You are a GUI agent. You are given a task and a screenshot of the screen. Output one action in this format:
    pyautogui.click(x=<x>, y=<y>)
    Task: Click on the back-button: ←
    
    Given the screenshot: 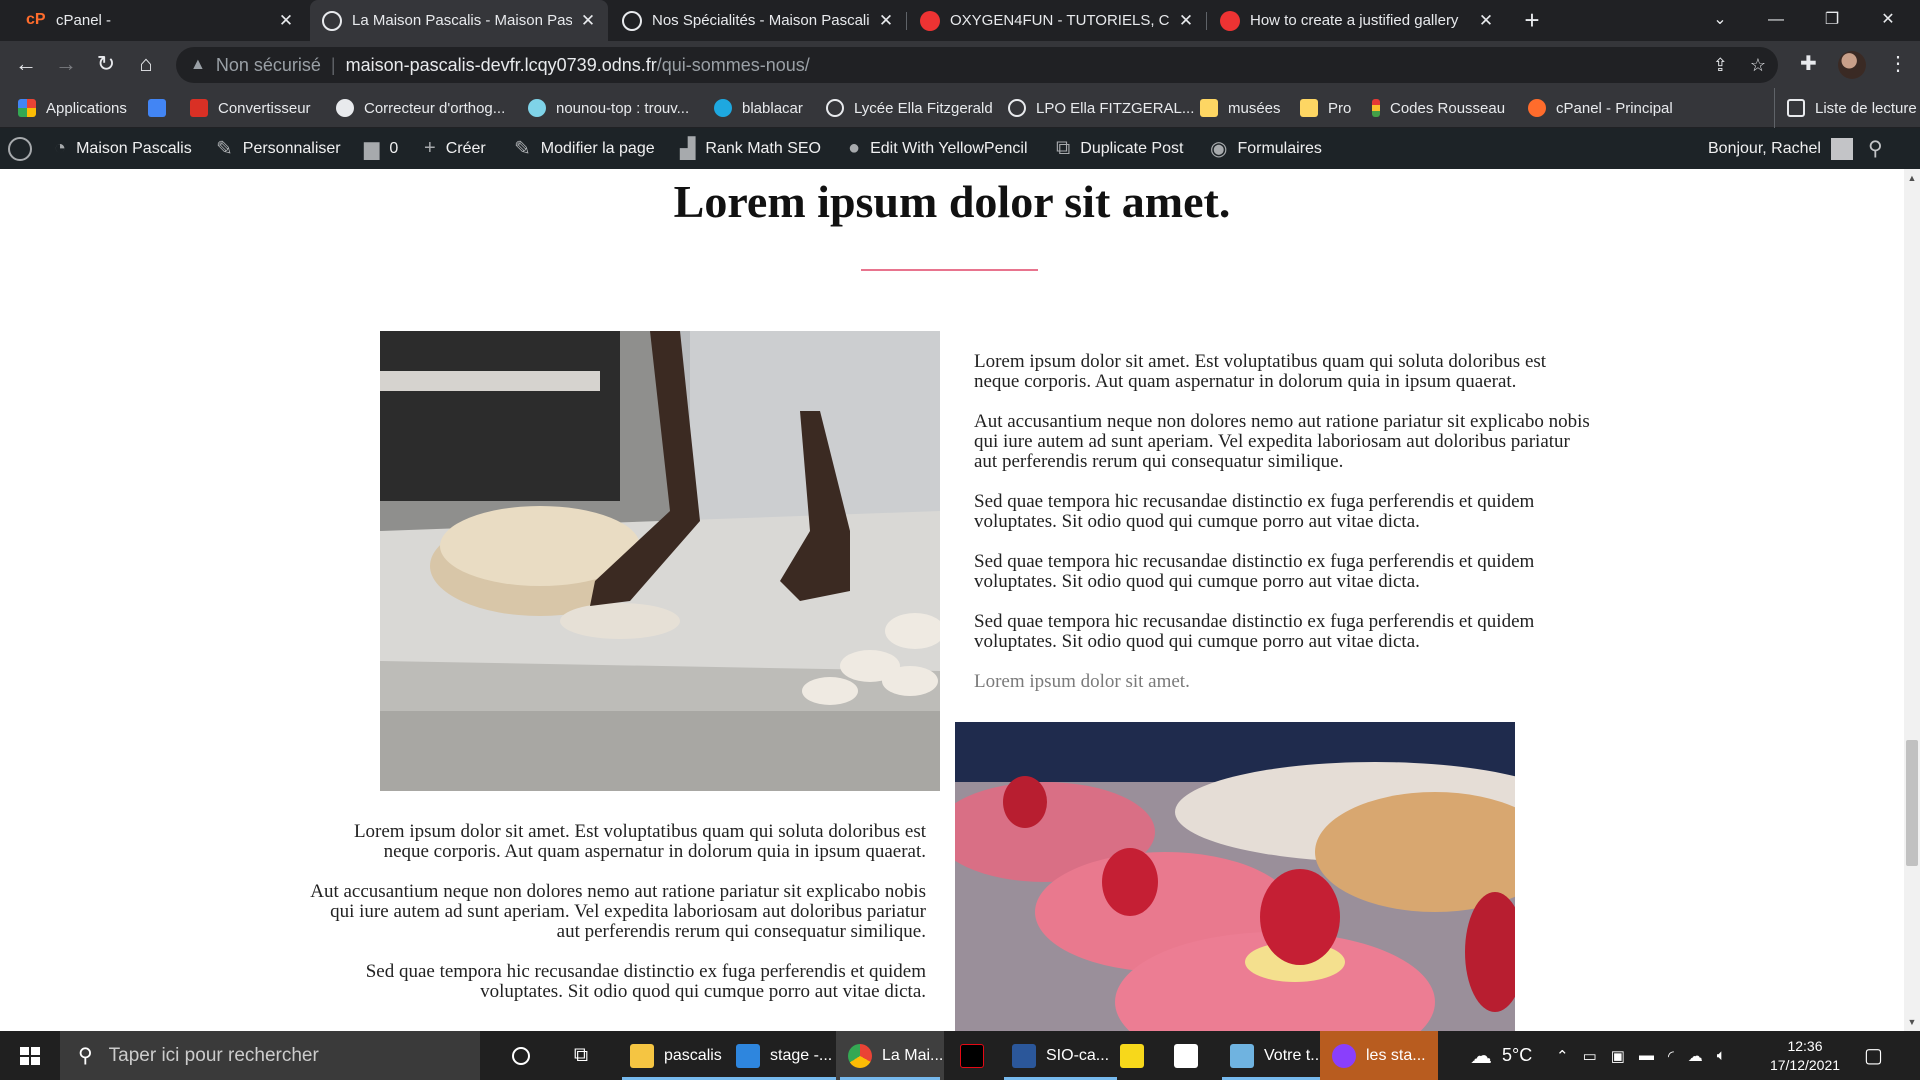 What is the action you would take?
    pyautogui.click(x=26, y=65)
    